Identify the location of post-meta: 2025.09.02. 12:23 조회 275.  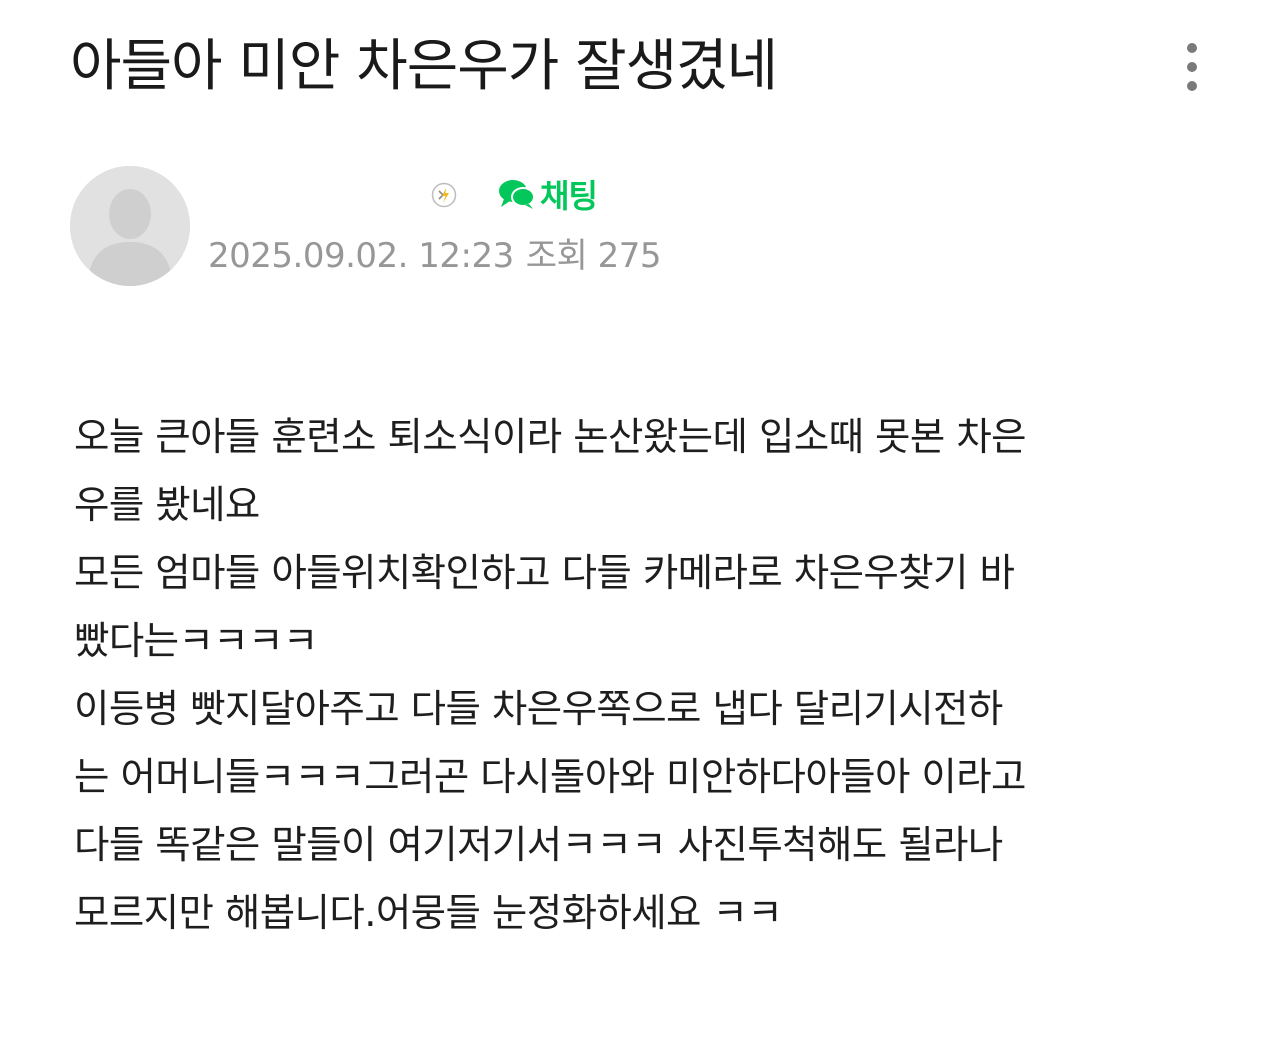
(435, 256).